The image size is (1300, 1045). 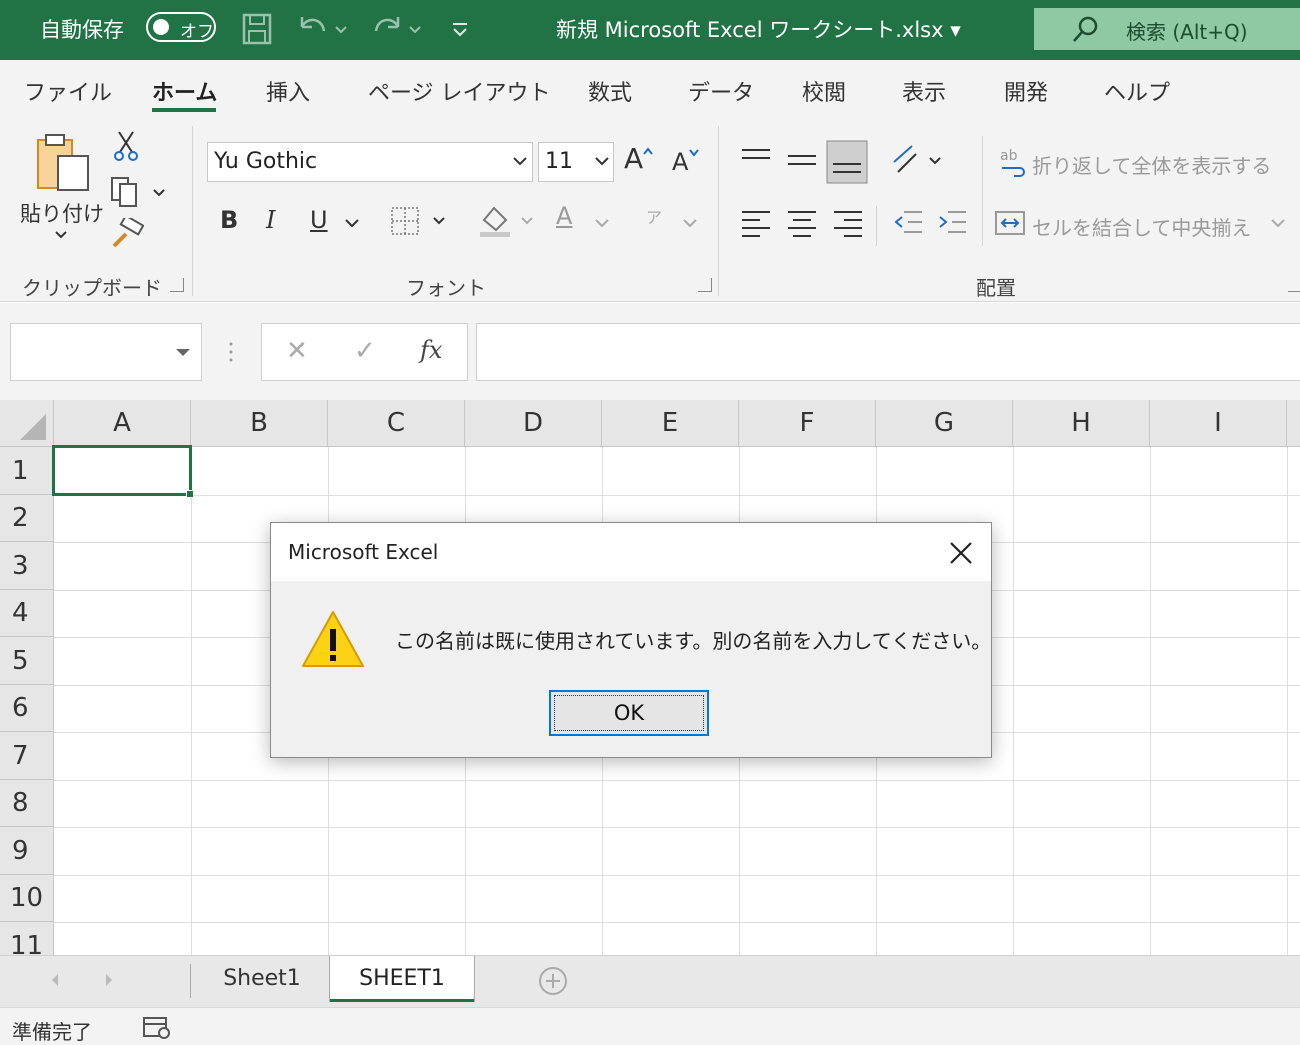 I want to click on column-header: H, so click(x=1081, y=423).